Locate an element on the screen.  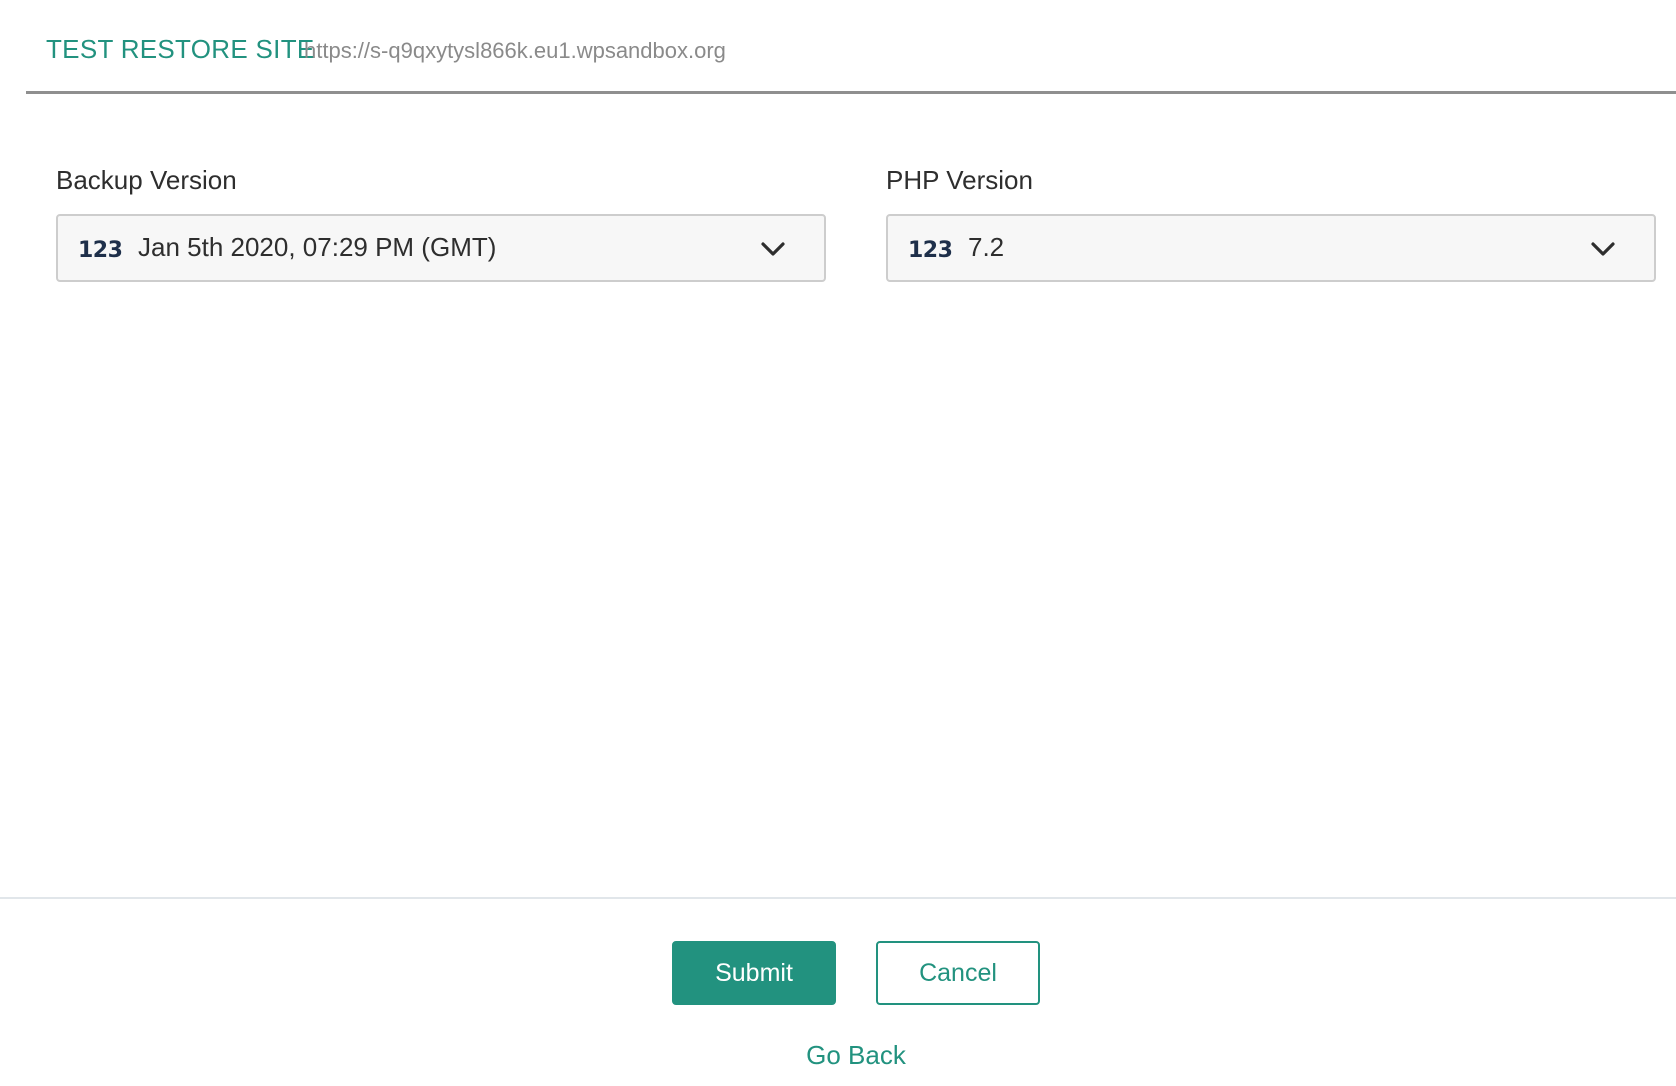
php-version-label: PHP Version is located at coordinates (959, 180).